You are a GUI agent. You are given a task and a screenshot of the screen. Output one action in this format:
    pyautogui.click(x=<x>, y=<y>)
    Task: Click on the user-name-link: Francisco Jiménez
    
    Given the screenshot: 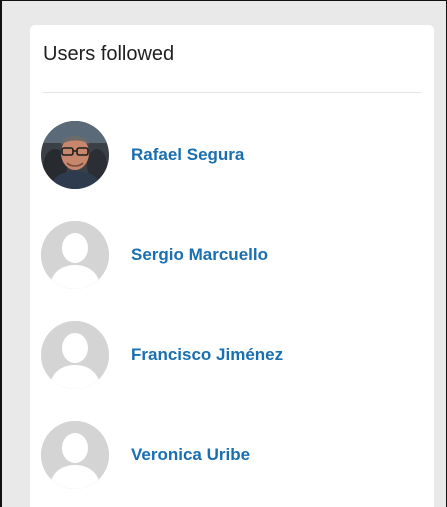 What is the action you would take?
    pyautogui.click(x=207, y=355)
    